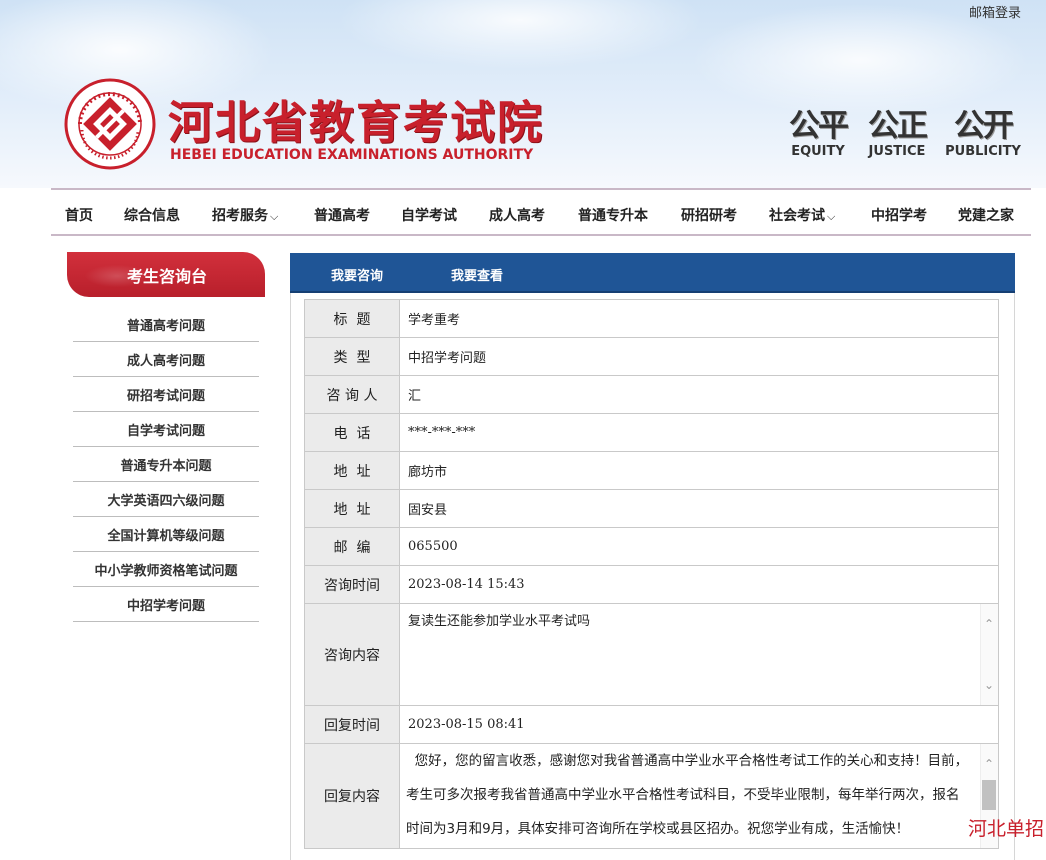 This screenshot has width=1046, height=860. I want to click on zip-label: 邮 编, so click(352, 546).